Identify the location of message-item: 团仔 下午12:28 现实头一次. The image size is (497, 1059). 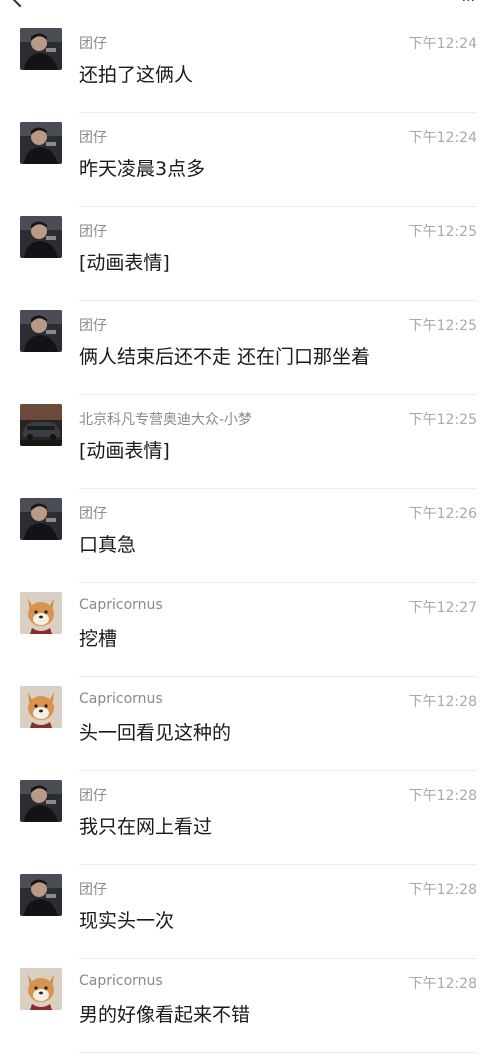
(248, 918).